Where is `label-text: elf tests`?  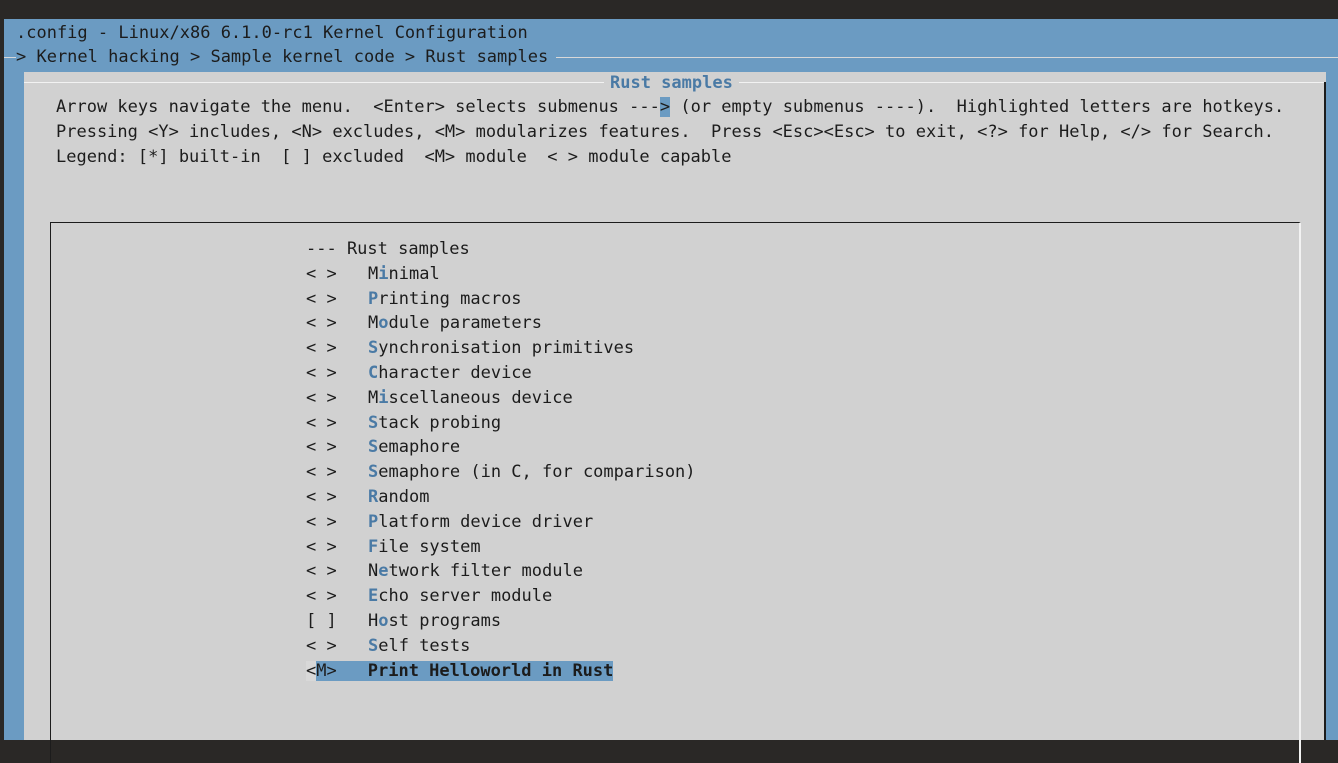
label-text: elf tests is located at coordinates (424, 645).